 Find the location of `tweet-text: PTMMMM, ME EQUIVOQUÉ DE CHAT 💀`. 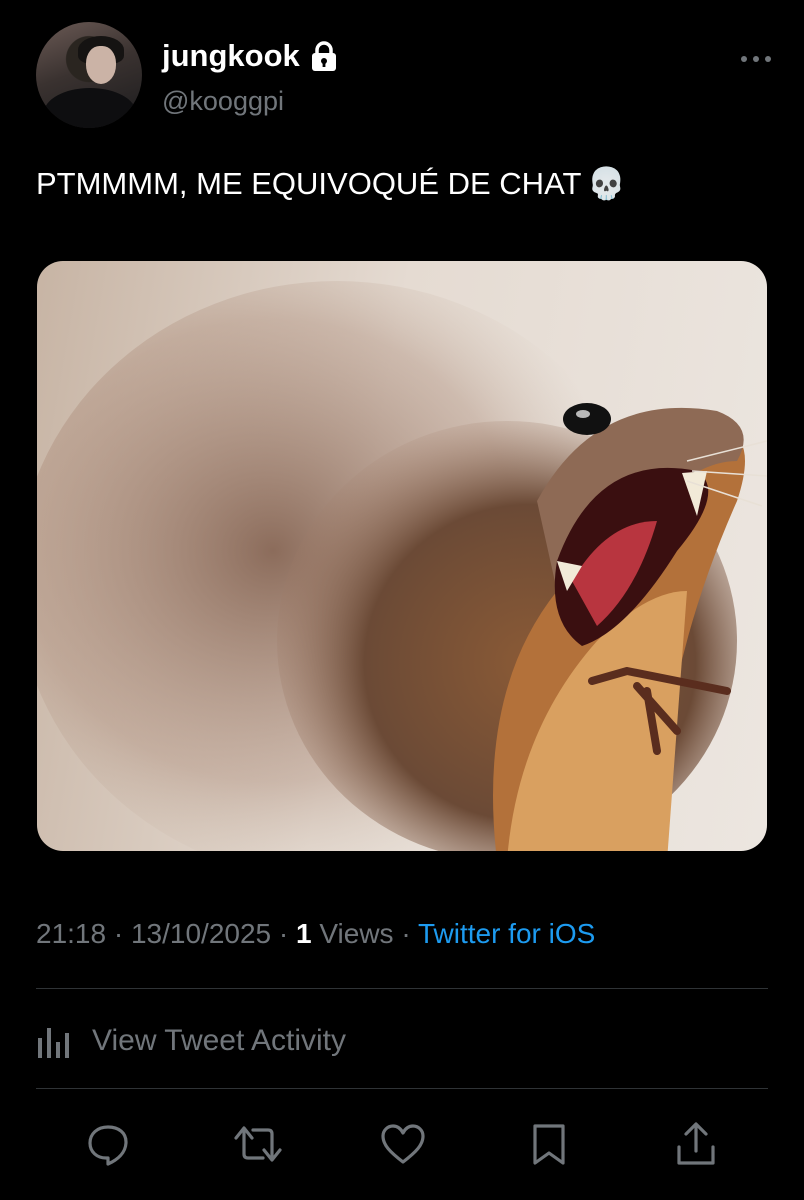

tweet-text: PTMMMM, ME EQUIVOQUÉ DE CHAT 💀 is located at coordinates (401, 184).